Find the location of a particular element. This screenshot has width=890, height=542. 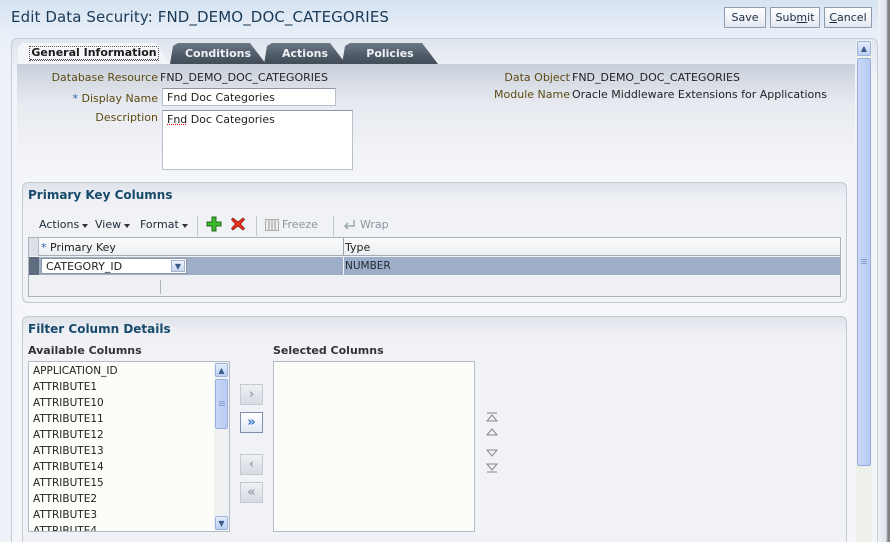

list-item: ATTRIBUTE2 is located at coordinates (65, 499).